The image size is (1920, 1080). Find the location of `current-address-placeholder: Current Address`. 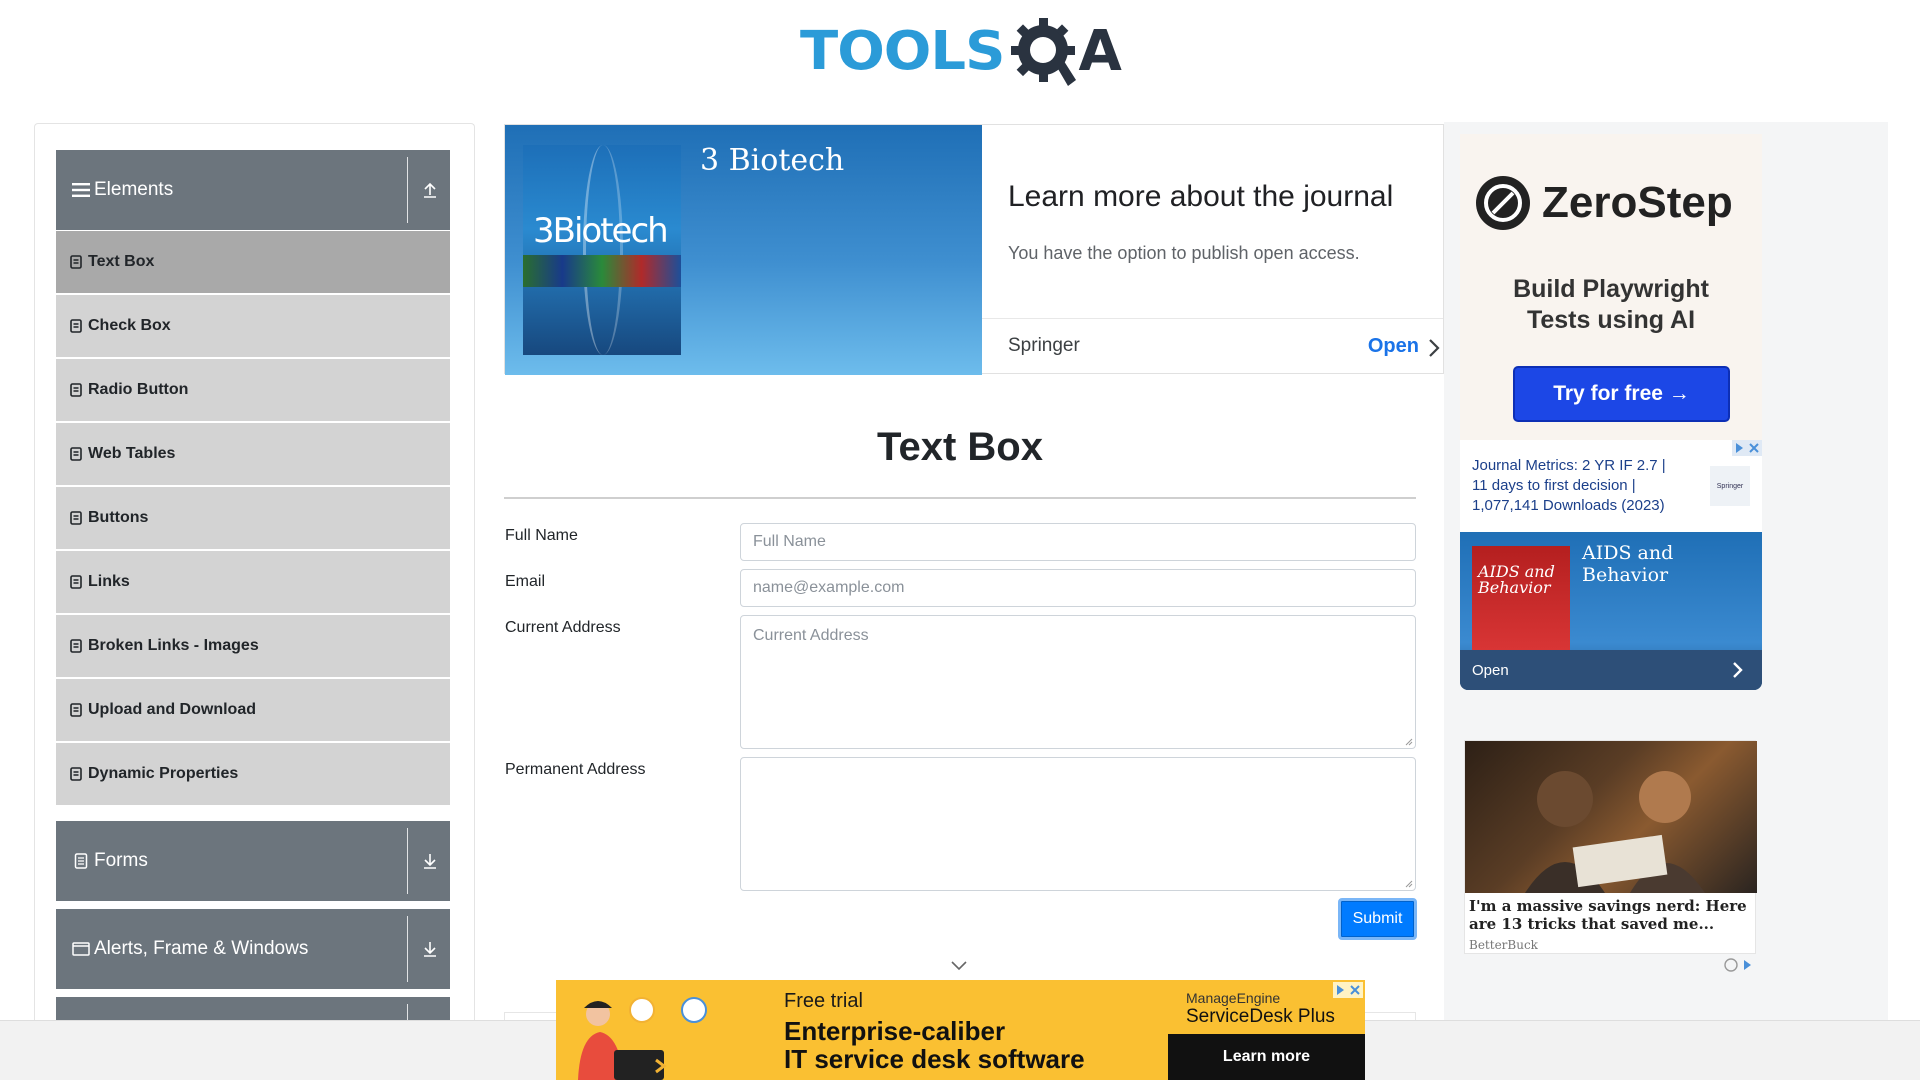

current-address-placeholder: Current Address is located at coordinates (811, 635).